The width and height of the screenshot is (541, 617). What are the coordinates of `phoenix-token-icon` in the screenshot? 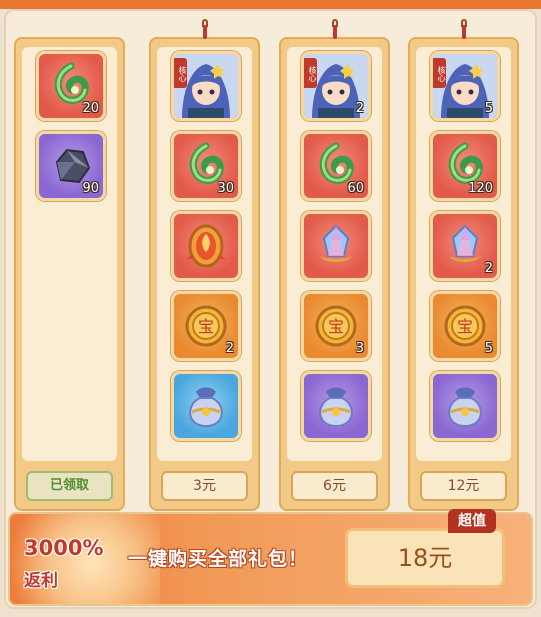 It's located at (206, 246).